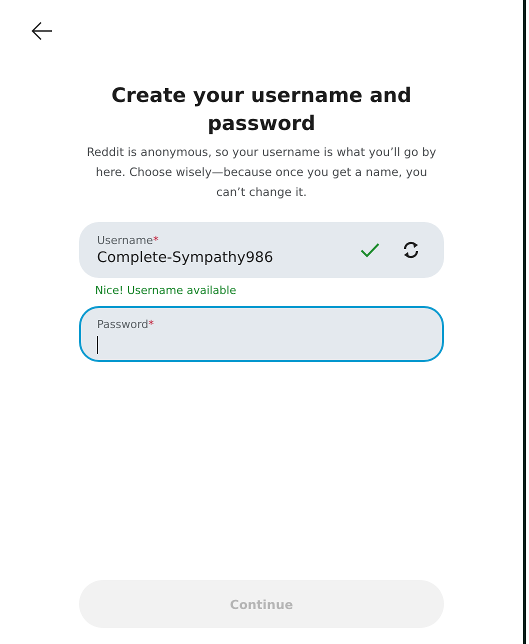  I want to click on availability-message: Nice! Username available, so click(165, 291).